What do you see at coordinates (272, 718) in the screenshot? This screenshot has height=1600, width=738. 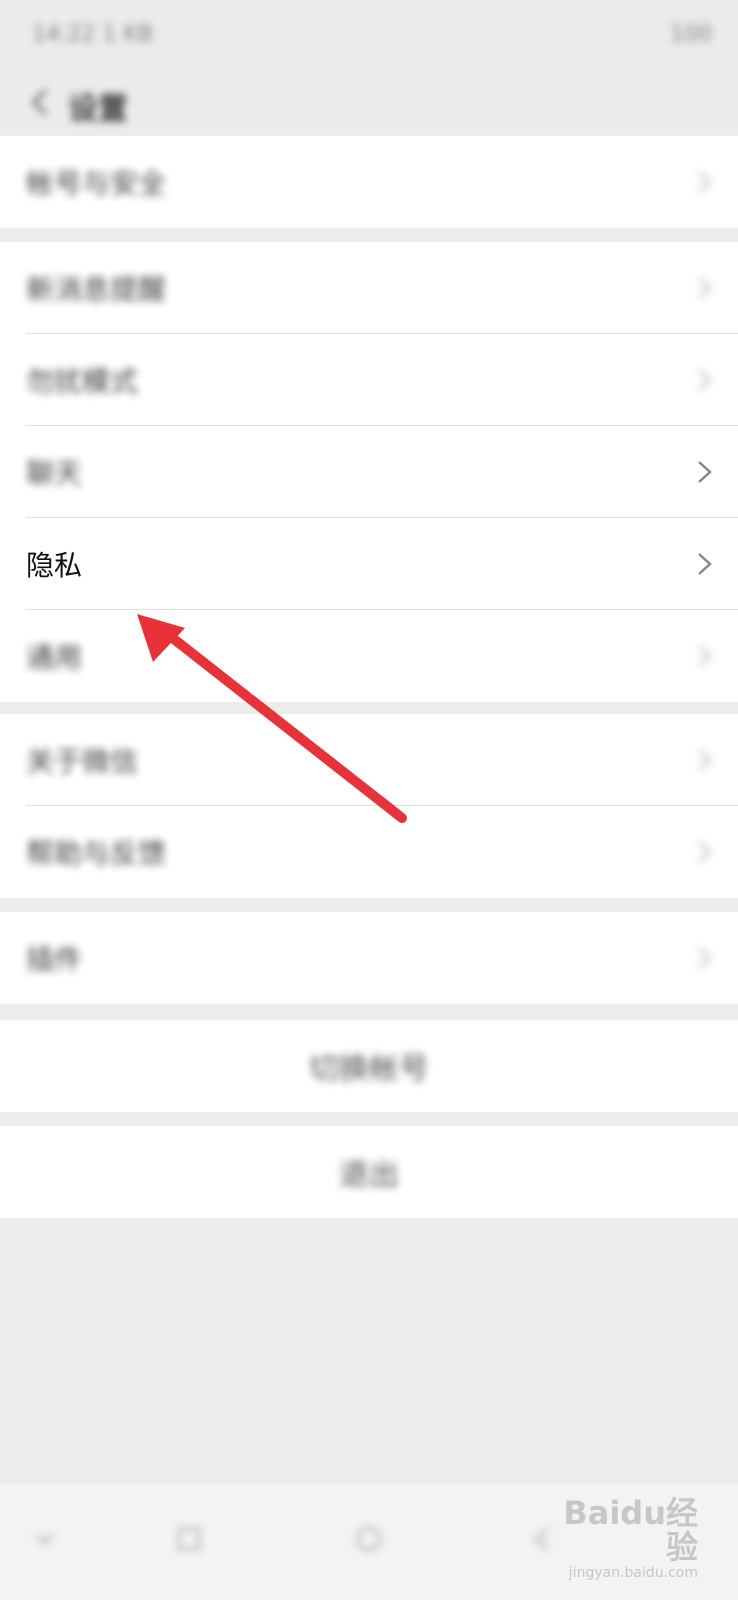 I see `annotation-arrow-icon` at bounding box center [272, 718].